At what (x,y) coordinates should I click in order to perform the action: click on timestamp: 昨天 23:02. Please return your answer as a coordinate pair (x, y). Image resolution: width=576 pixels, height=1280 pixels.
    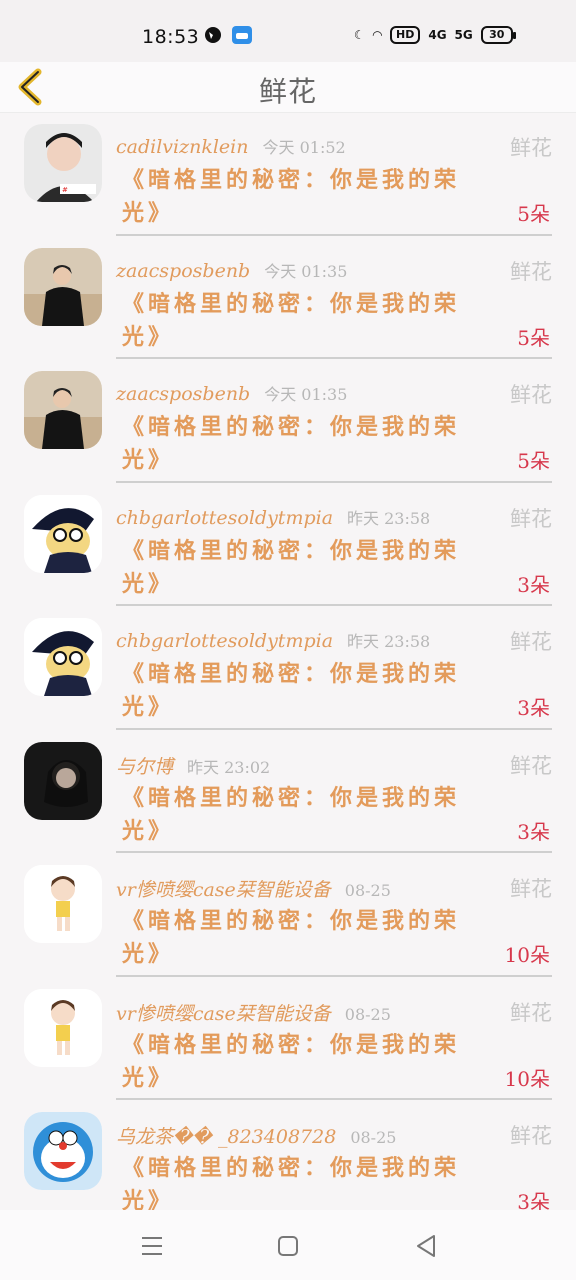
    Looking at the image, I should click on (229, 767).